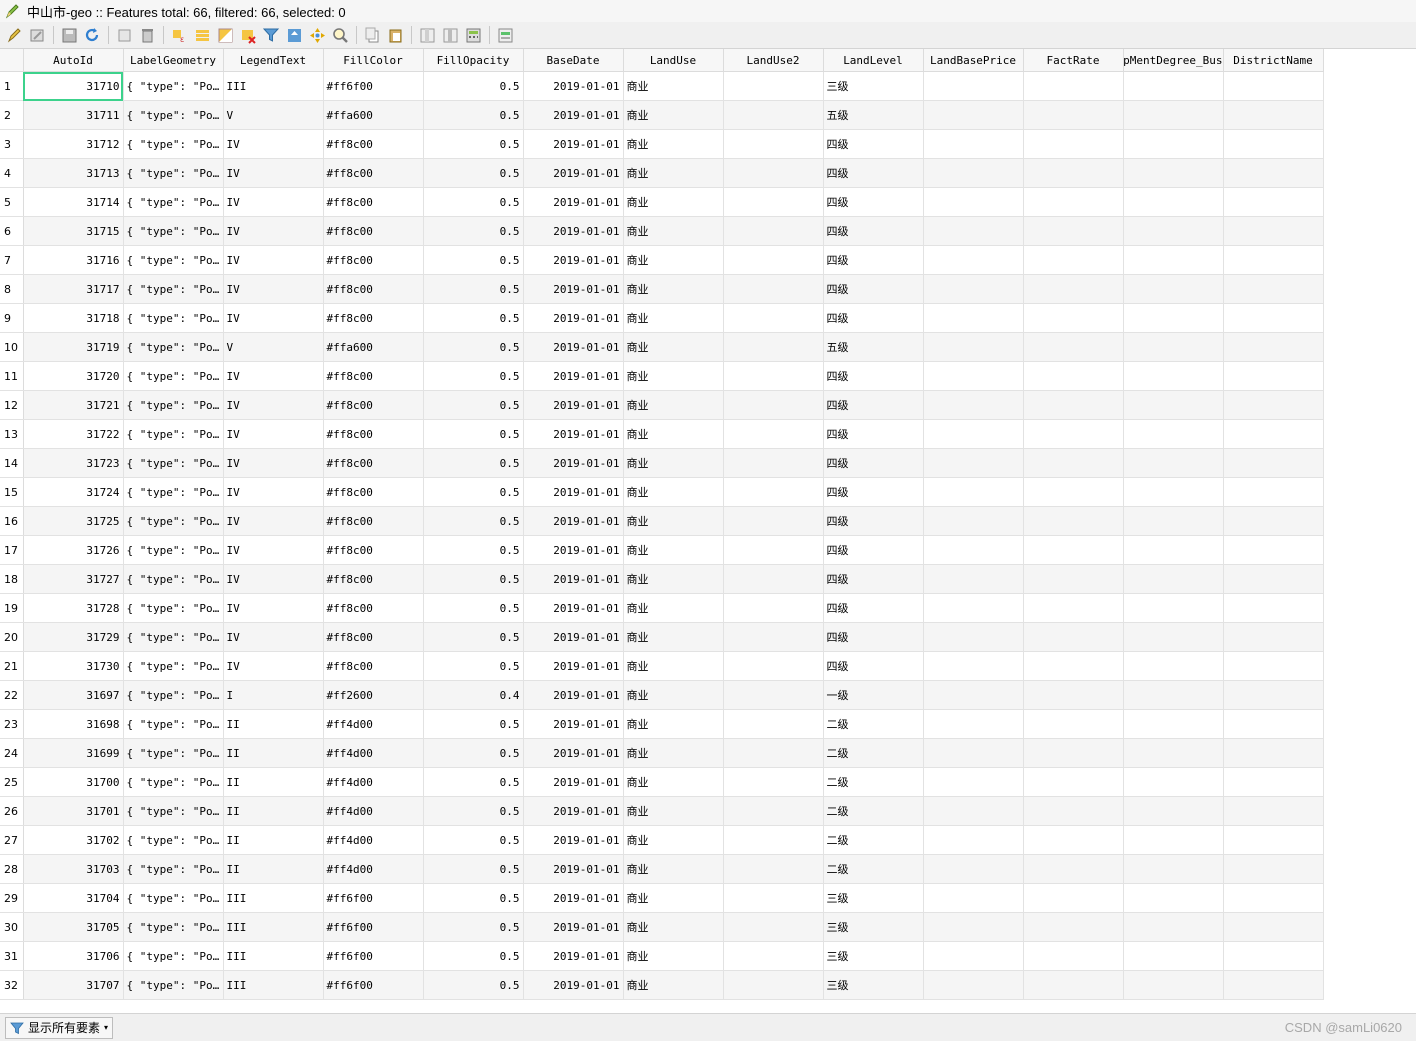 The height and width of the screenshot is (1041, 1416). What do you see at coordinates (73, 898) in the screenshot?
I see `cell-autoid: 31704` at bounding box center [73, 898].